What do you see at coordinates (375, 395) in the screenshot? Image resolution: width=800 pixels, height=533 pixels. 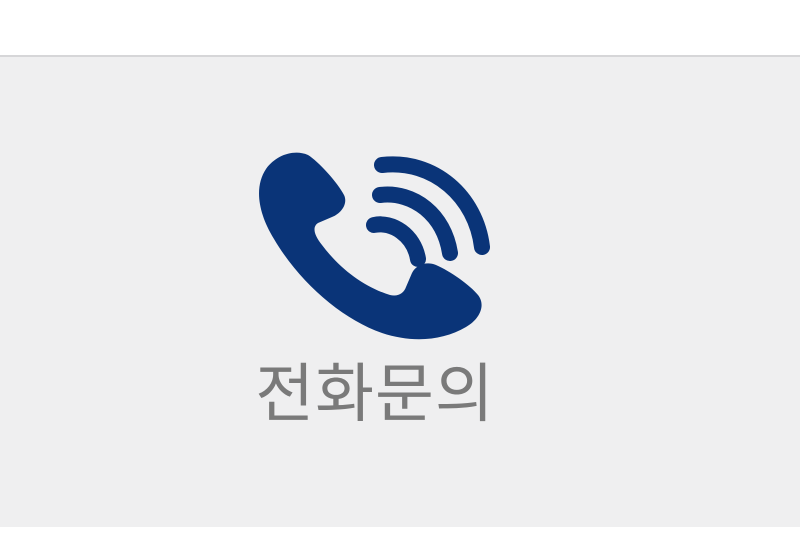 I see `phone-inquiry-label: 전화문의` at bounding box center [375, 395].